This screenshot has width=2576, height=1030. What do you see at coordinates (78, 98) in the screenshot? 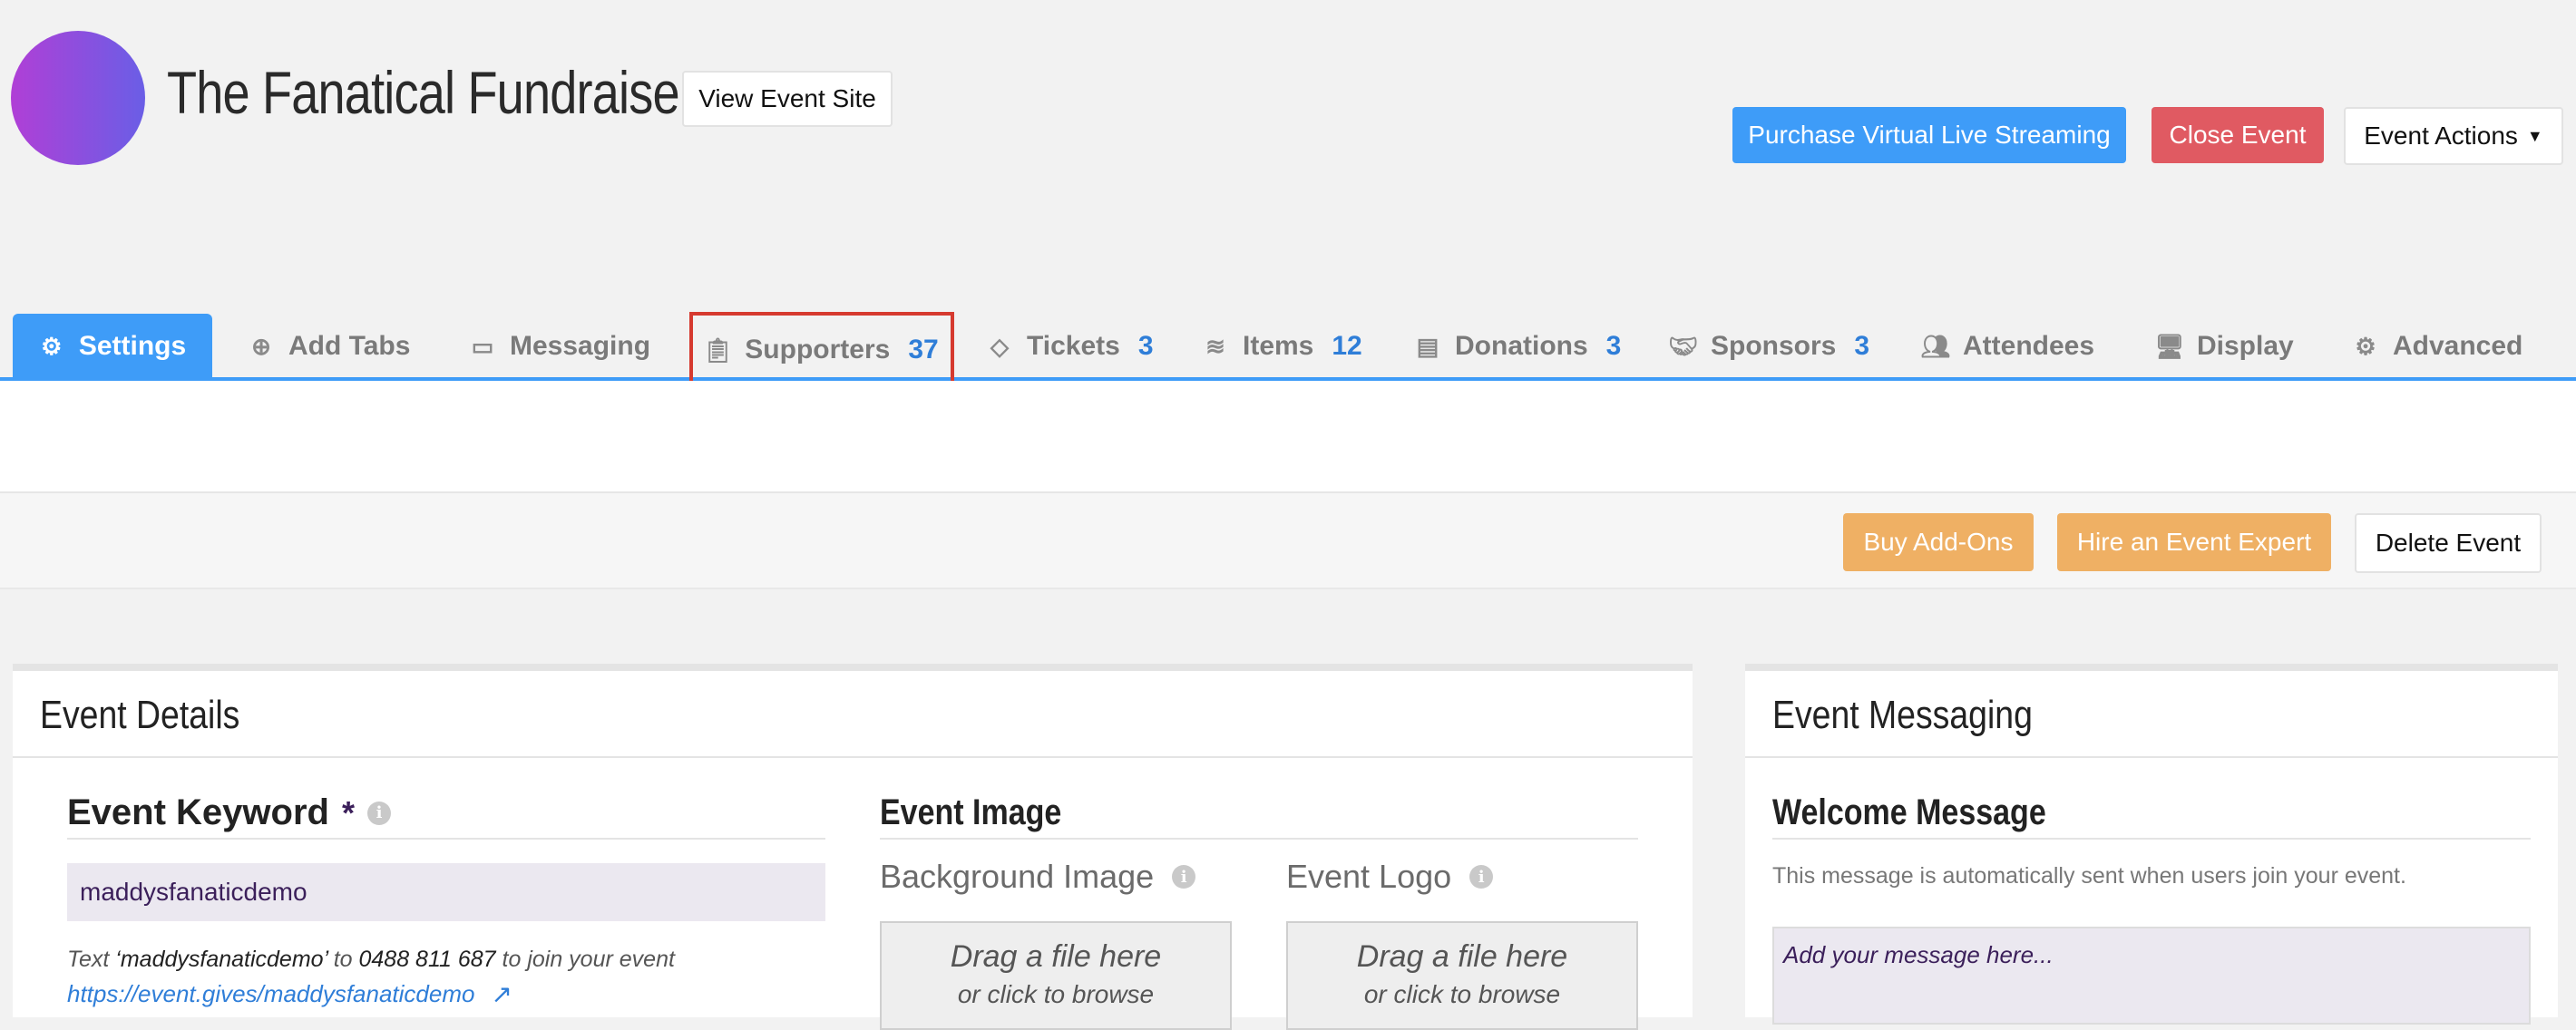
I see `event-avatar` at bounding box center [78, 98].